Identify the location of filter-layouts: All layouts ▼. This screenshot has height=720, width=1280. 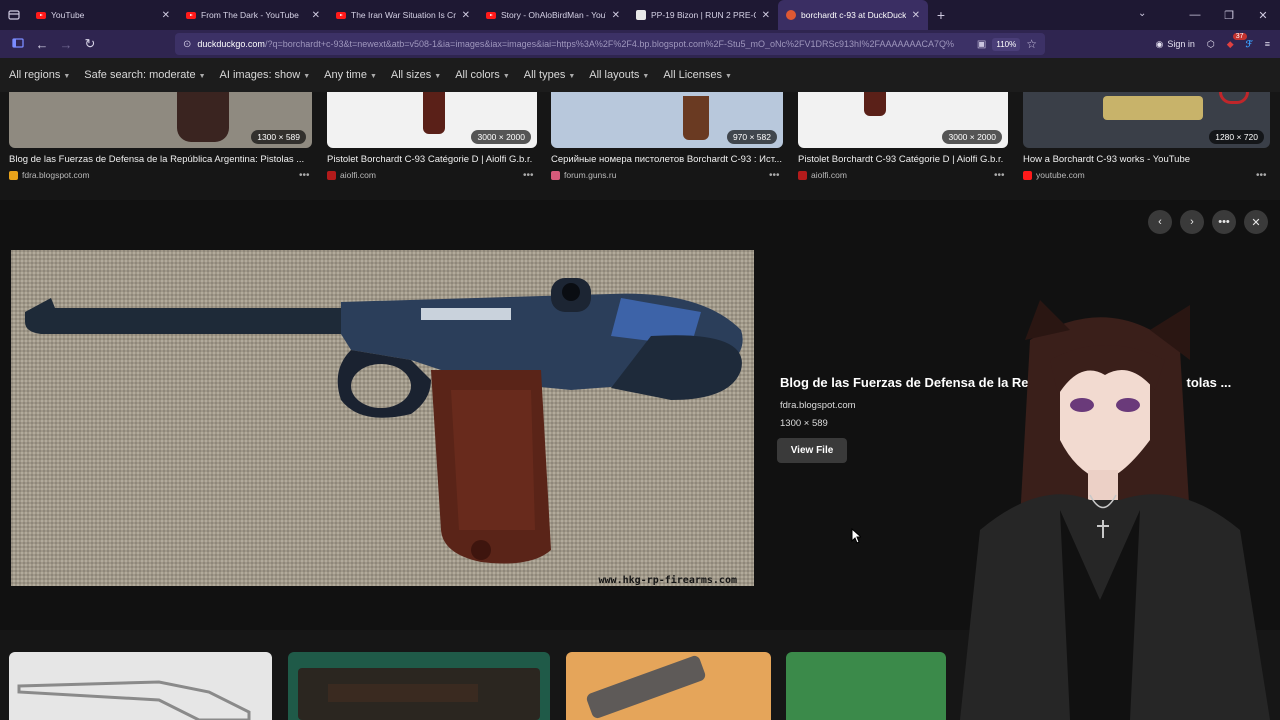
(619, 75).